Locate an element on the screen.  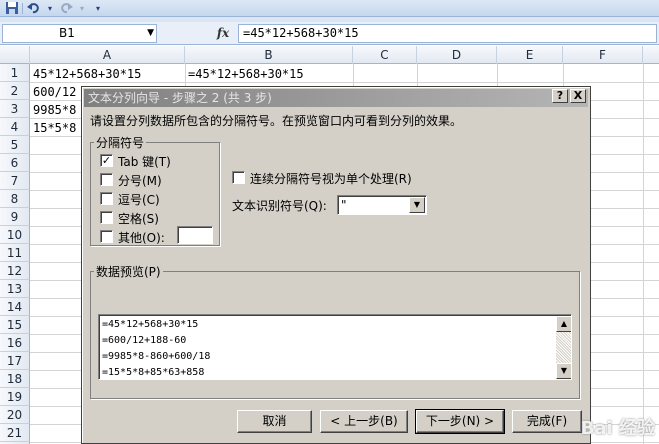
redo-dropdown-icon: ▾ is located at coordinates (82, 8).